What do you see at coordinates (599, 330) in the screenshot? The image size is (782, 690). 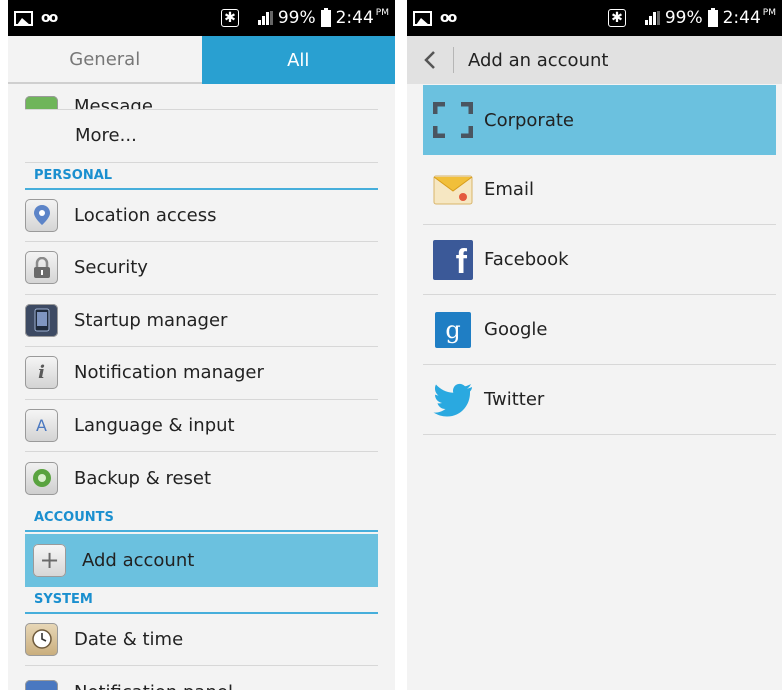 I see `account-item-google: g Google` at bounding box center [599, 330].